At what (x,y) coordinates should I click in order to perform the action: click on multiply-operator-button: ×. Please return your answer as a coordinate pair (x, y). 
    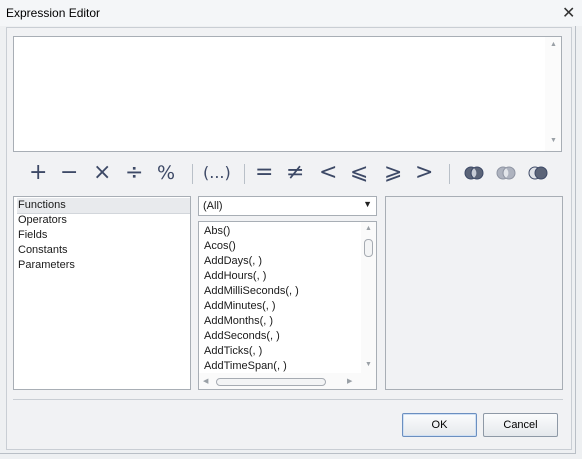
    Looking at the image, I should click on (102, 173).